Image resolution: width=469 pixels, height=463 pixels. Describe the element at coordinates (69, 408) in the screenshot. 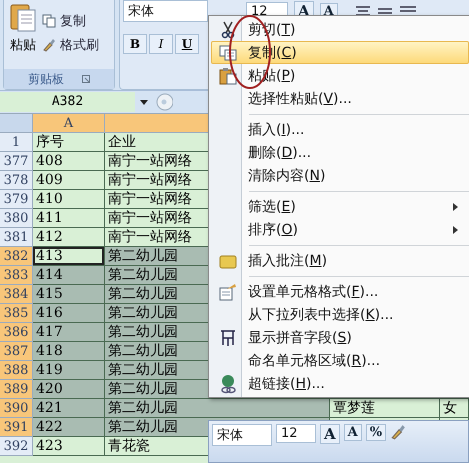

I see `table-cell: 421` at that location.